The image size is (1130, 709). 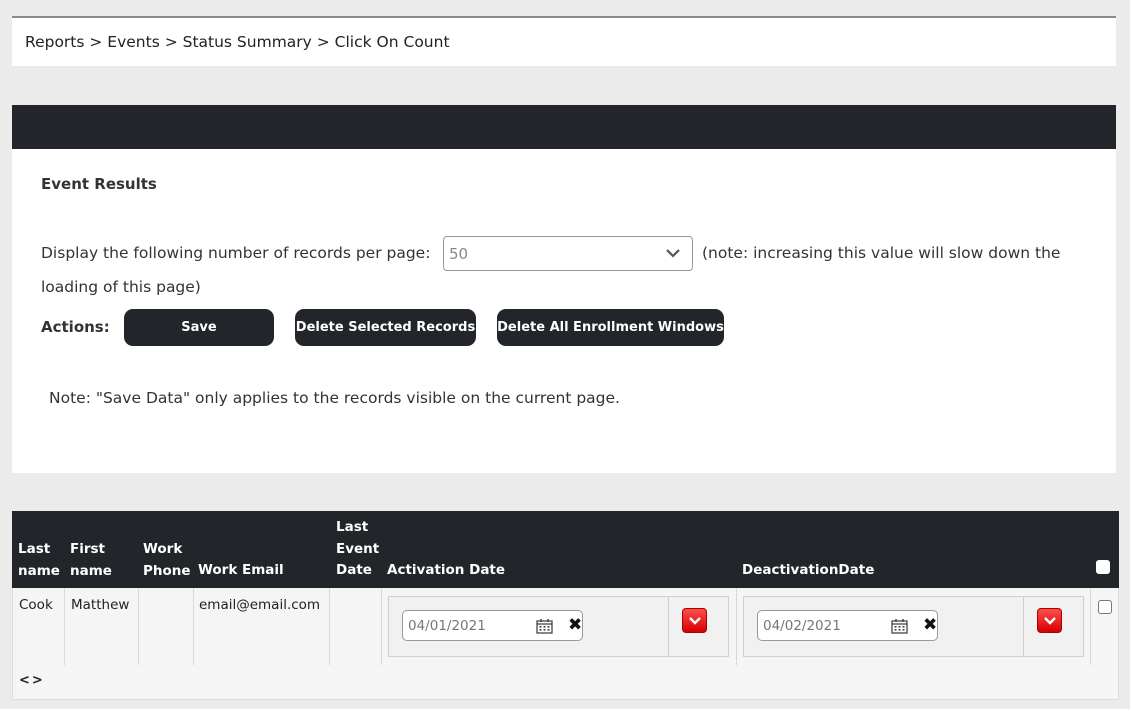 What do you see at coordinates (568, 253) in the screenshot?
I see `records-per-page-select: 50` at bounding box center [568, 253].